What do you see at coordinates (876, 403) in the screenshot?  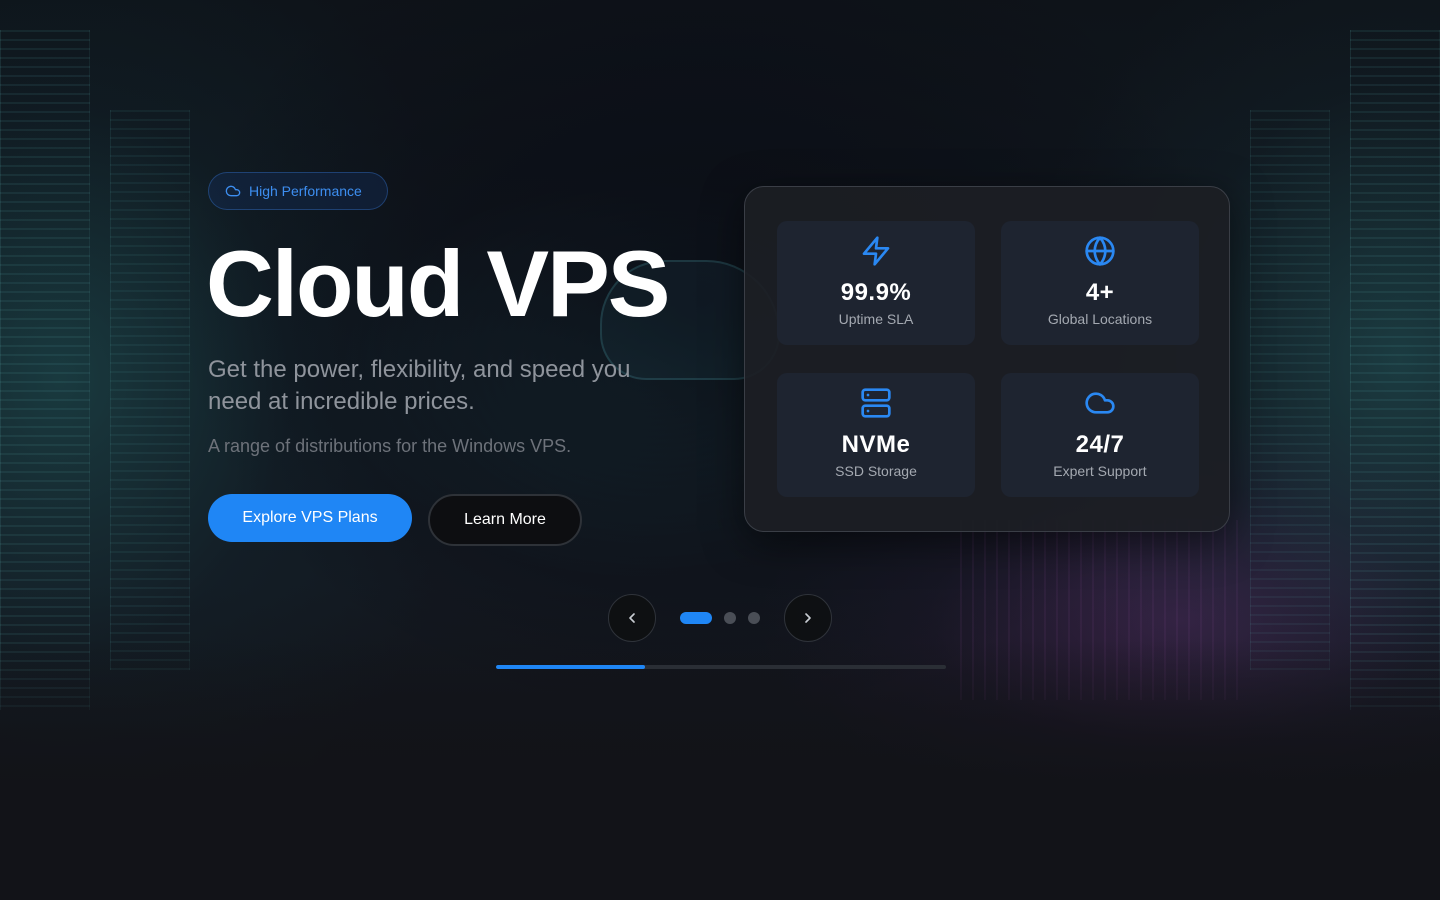 I see `server-icon` at bounding box center [876, 403].